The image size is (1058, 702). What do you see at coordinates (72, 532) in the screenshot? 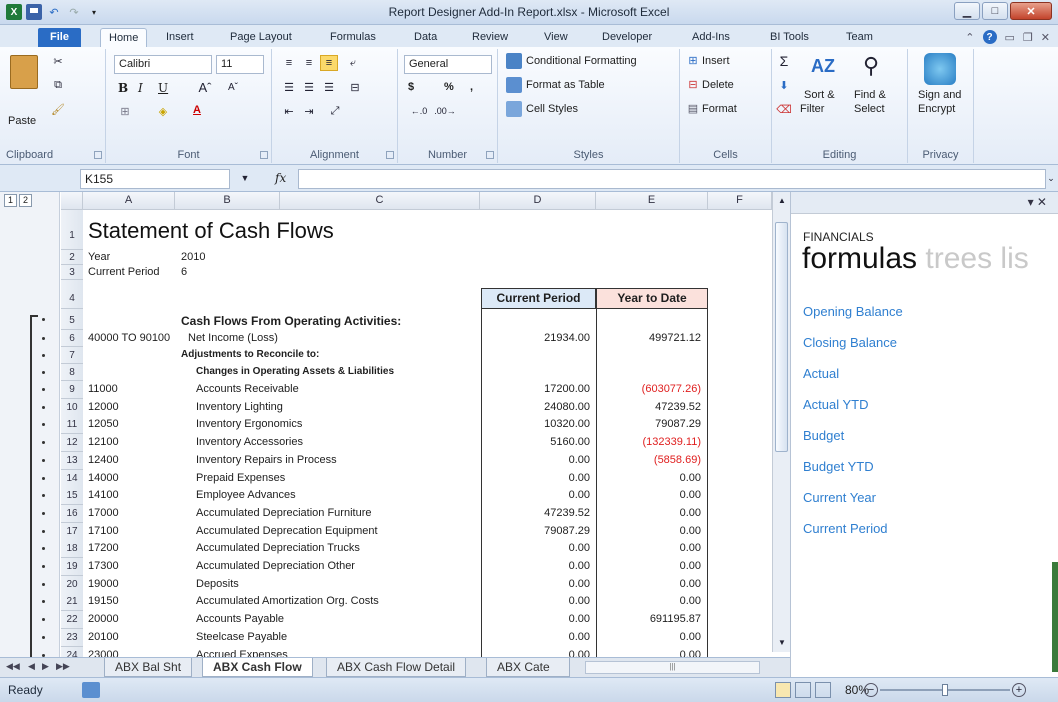
I see `row-header: 17` at bounding box center [72, 532].